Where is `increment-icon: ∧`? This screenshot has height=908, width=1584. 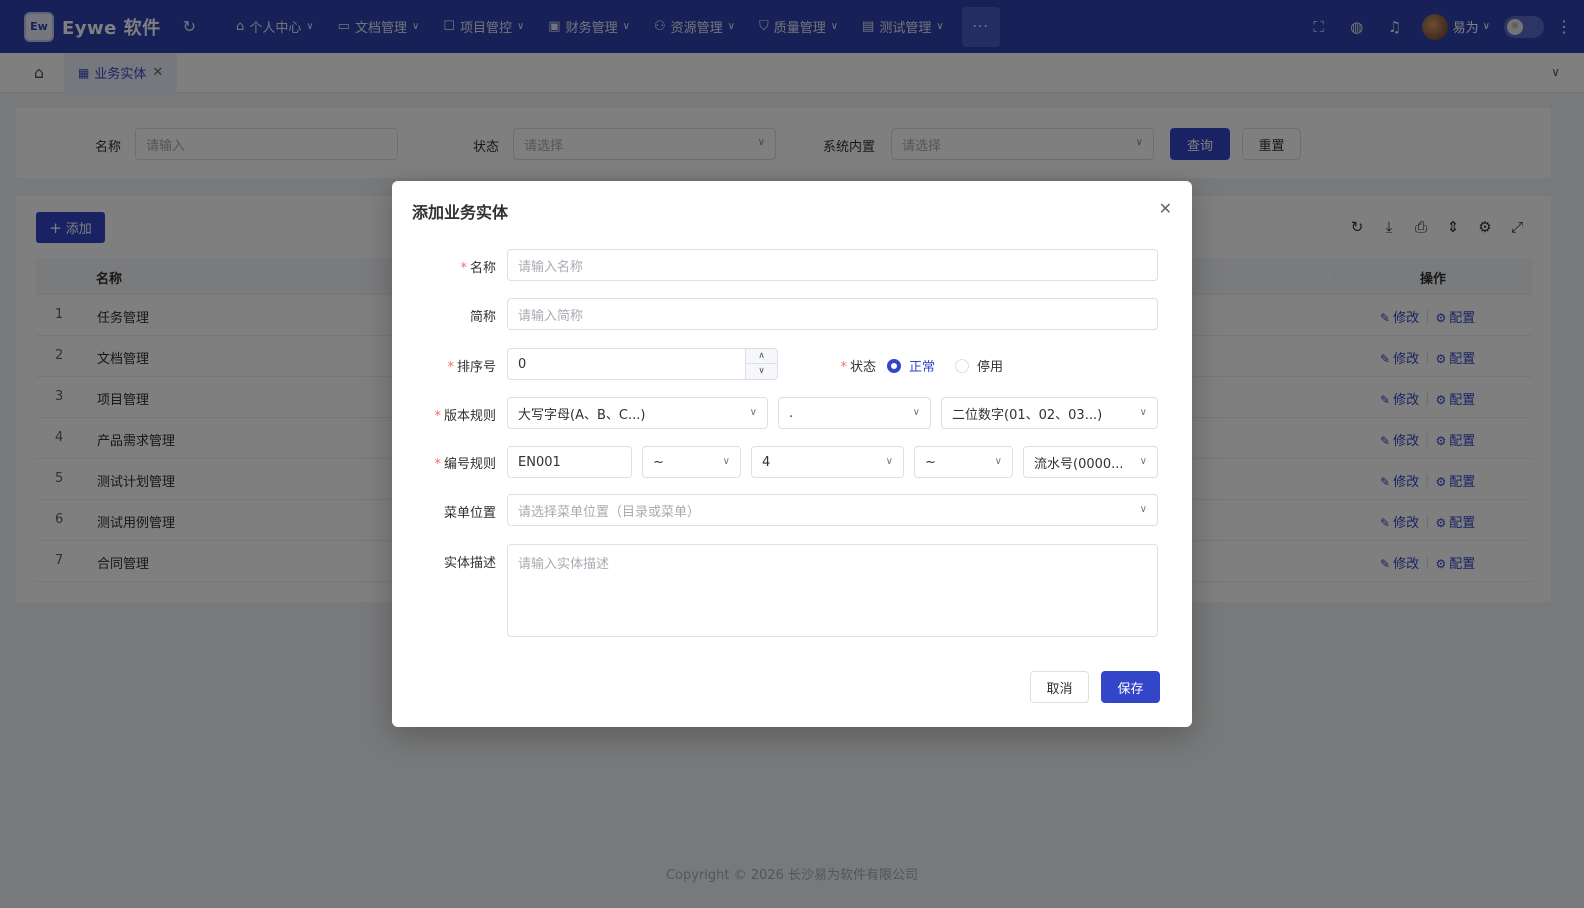 increment-icon: ∧ is located at coordinates (761, 356).